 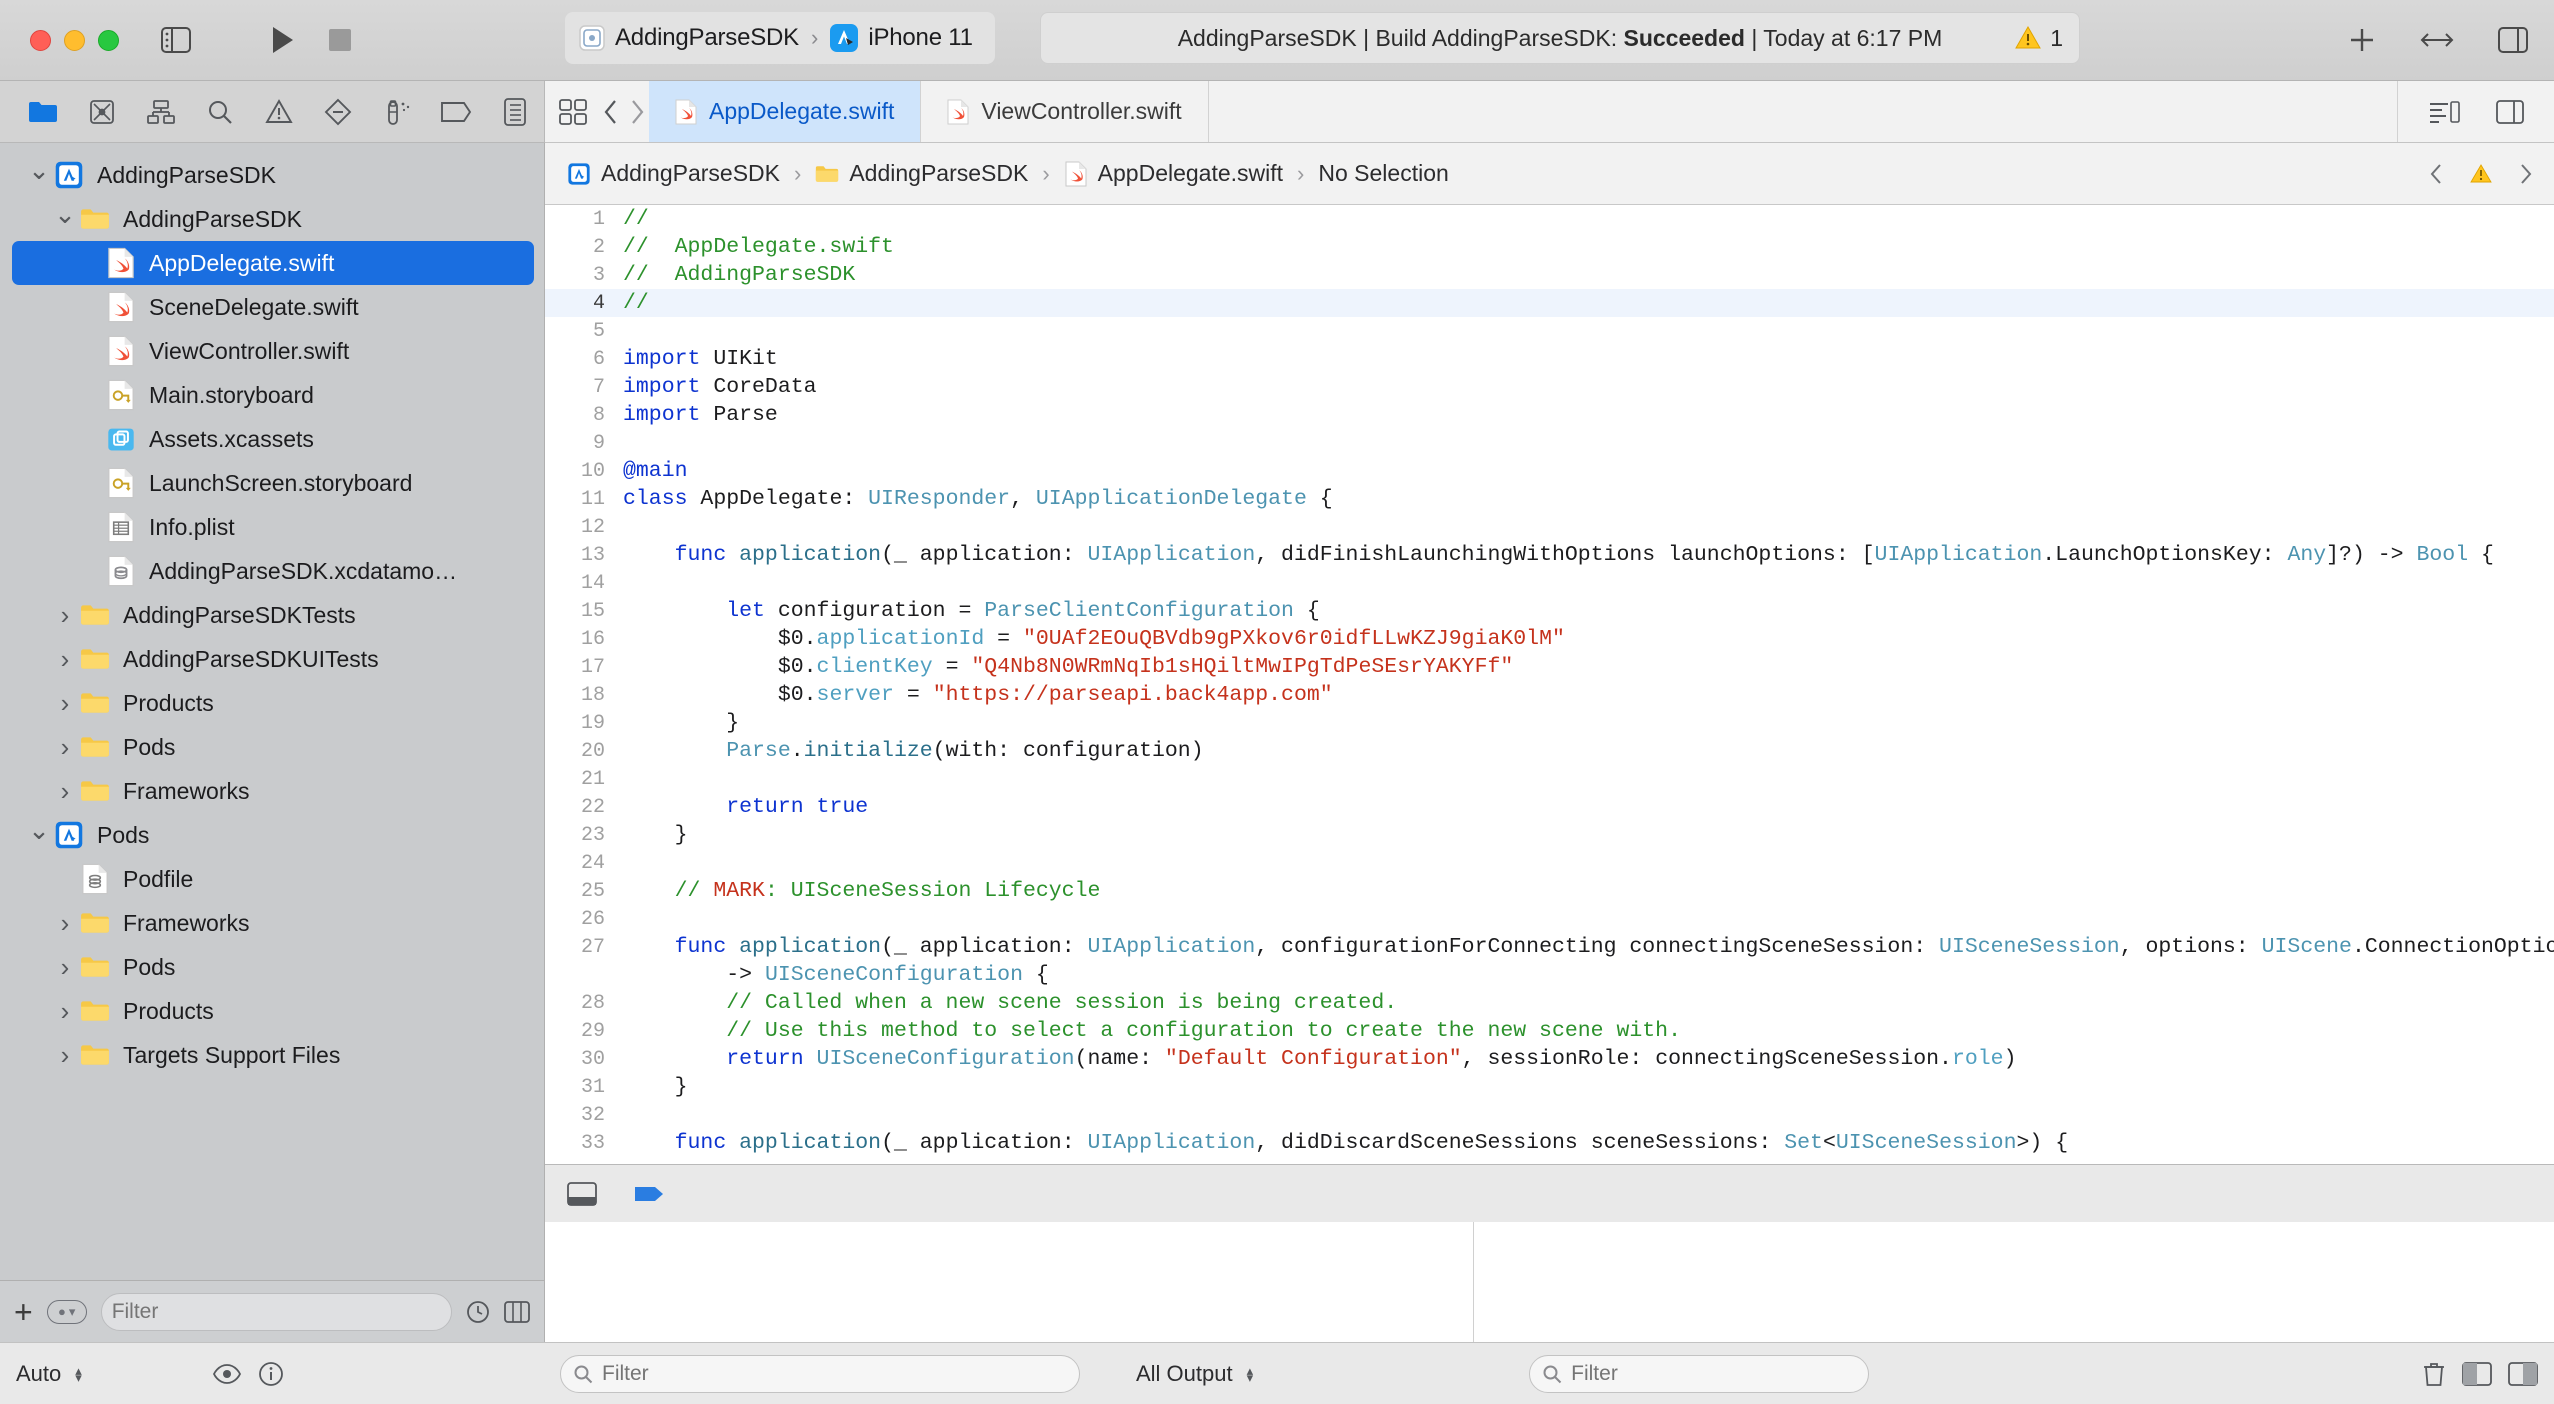 I want to click on tree-item-main-storyboard: Main.storyboard, so click(x=273, y=395).